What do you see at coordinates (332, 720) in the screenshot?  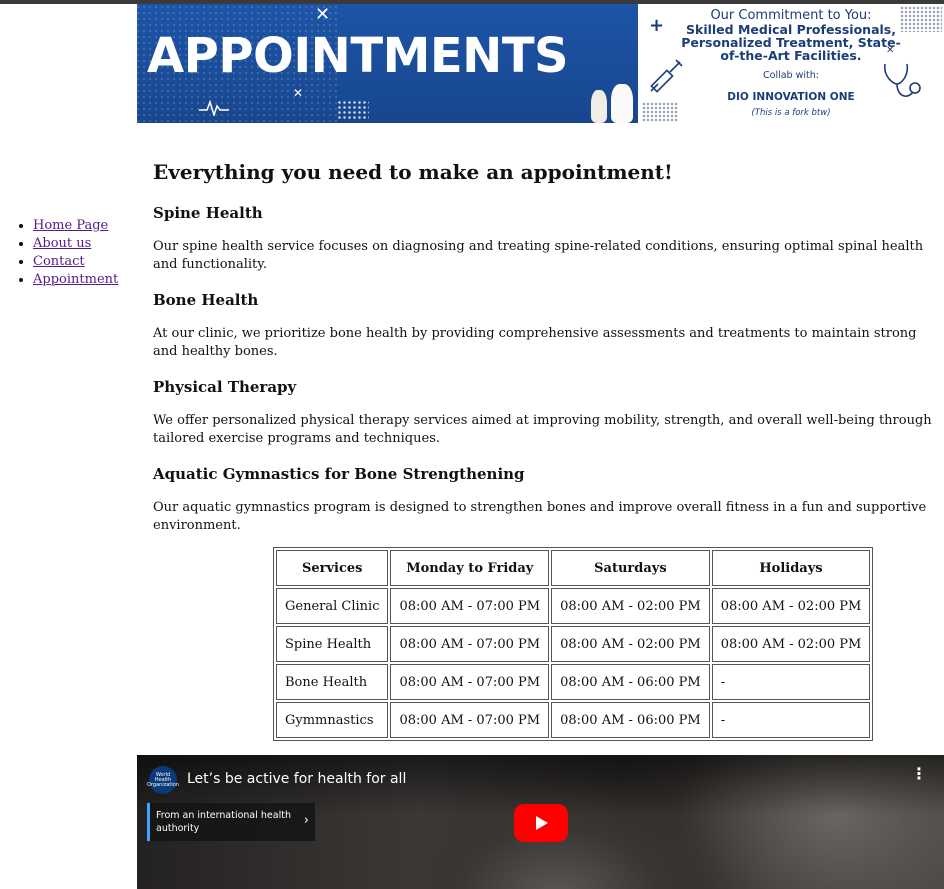 I see `table-cell: Gymmnastics` at bounding box center [332, 720].